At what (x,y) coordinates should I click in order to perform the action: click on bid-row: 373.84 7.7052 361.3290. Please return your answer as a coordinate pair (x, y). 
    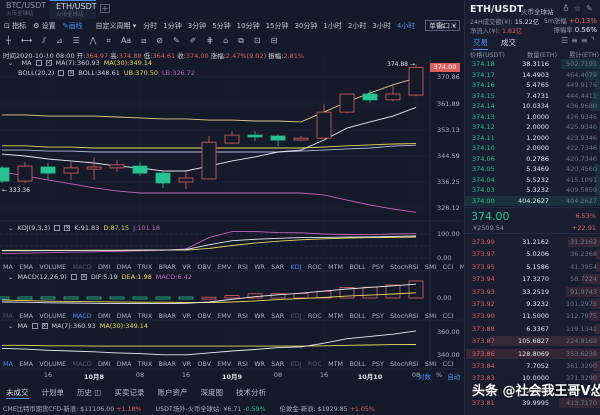
    Looking at the image, I should click on (532, 366).